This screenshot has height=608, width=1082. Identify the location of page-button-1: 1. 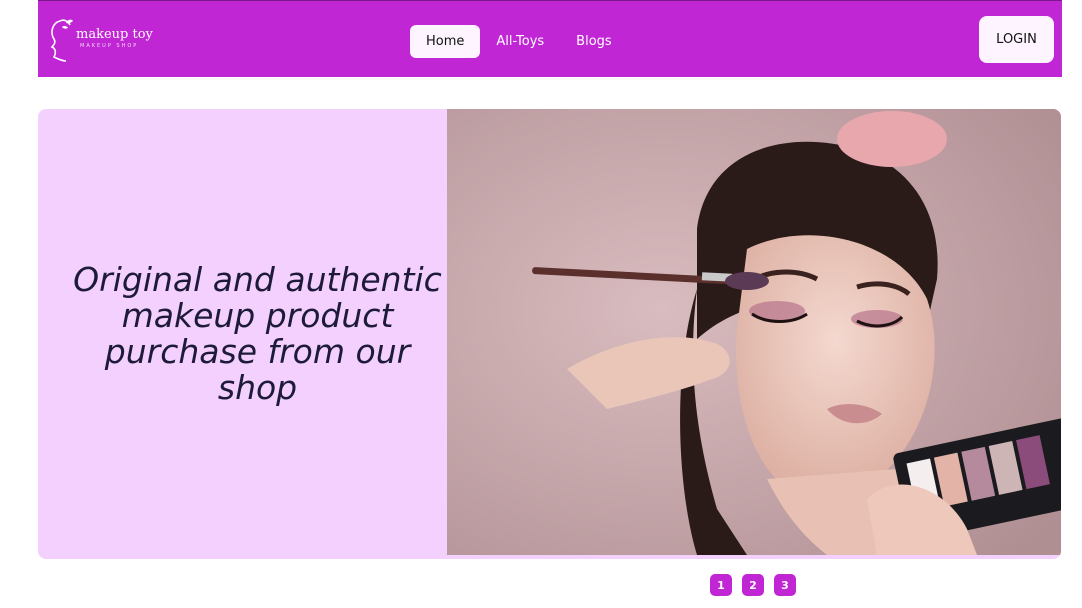
(721, 585).